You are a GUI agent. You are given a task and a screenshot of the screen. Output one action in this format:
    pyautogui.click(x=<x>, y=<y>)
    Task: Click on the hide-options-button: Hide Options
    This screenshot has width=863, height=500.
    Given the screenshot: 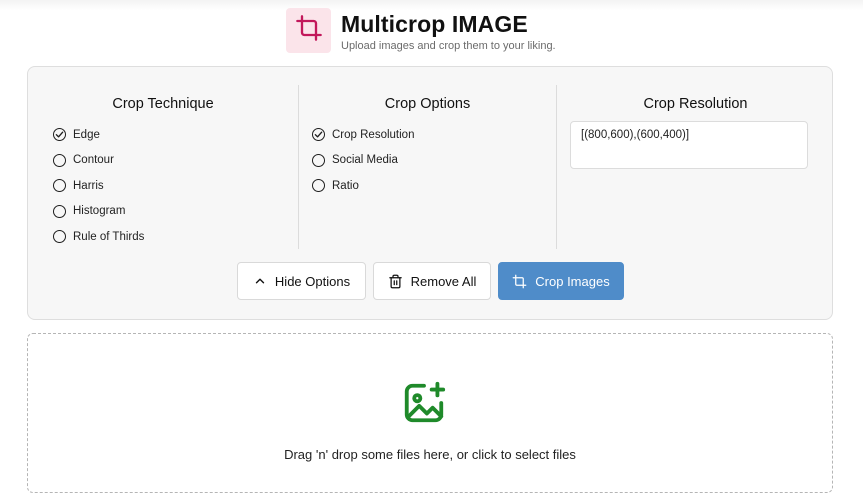 What is the action you would take?
    pyautogui.click(x=301, y=281)
    